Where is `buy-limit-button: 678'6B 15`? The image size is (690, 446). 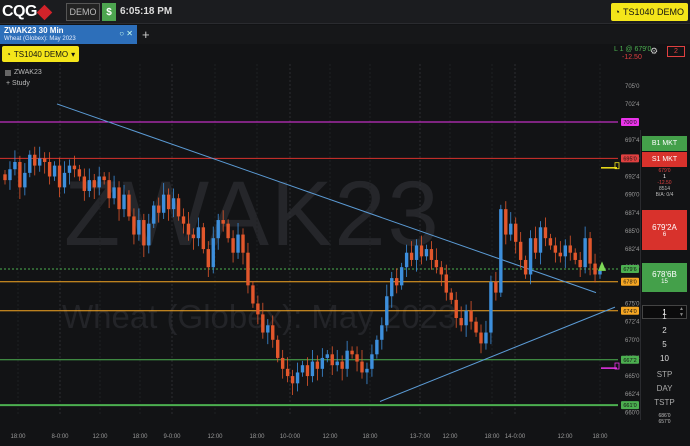 buy-limit-button: 678'6B 15 is located at coordinates (664, 277).